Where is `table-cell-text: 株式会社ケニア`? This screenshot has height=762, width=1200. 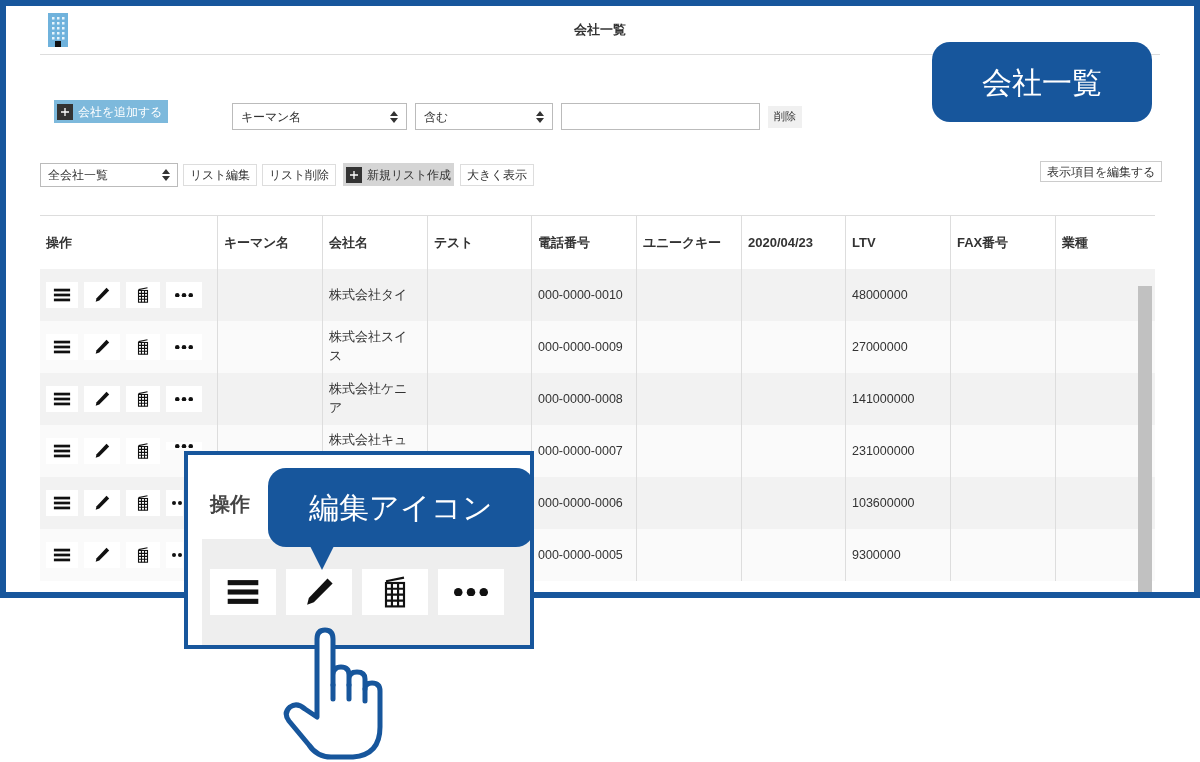
table-cell-text: 株式会社ケニア is located at coordinates (368, 399).